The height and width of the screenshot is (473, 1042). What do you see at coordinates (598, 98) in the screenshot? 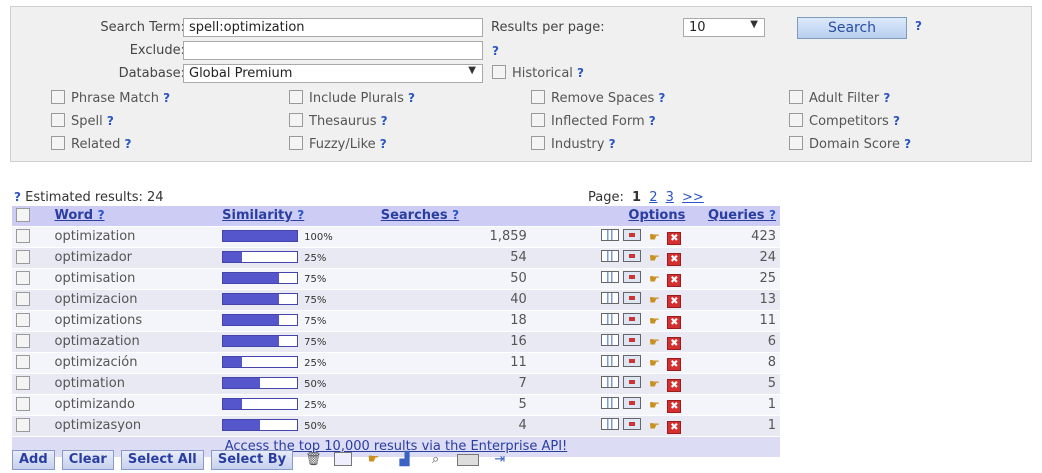
I see `option-remove-spaces: Remove Spaces ?` at bounding box center [598, 98].